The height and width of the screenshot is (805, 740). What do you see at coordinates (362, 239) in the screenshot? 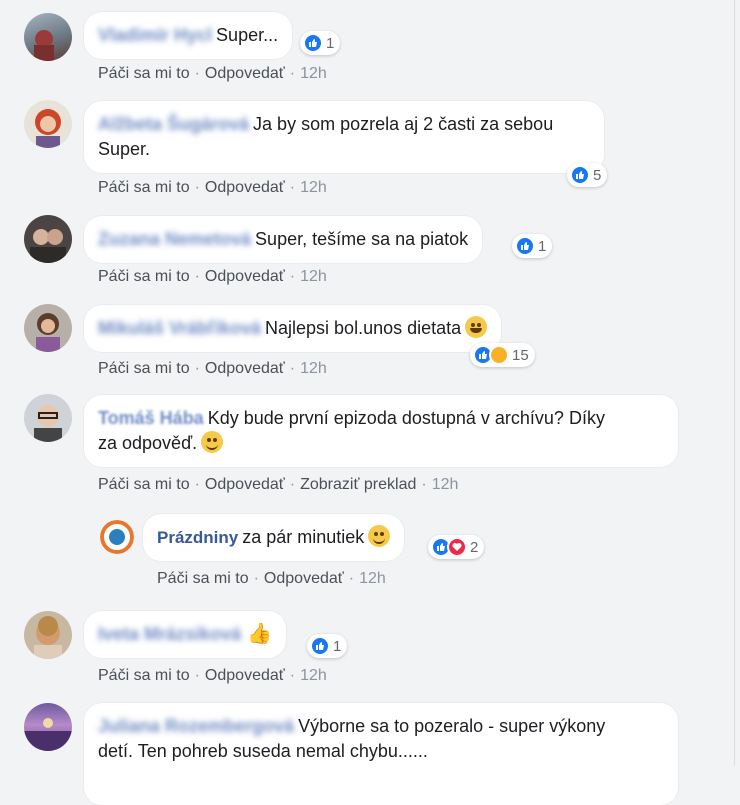
I see `comment-text: Super, tešíme sa na piatok` at bounding box center [362, 239].